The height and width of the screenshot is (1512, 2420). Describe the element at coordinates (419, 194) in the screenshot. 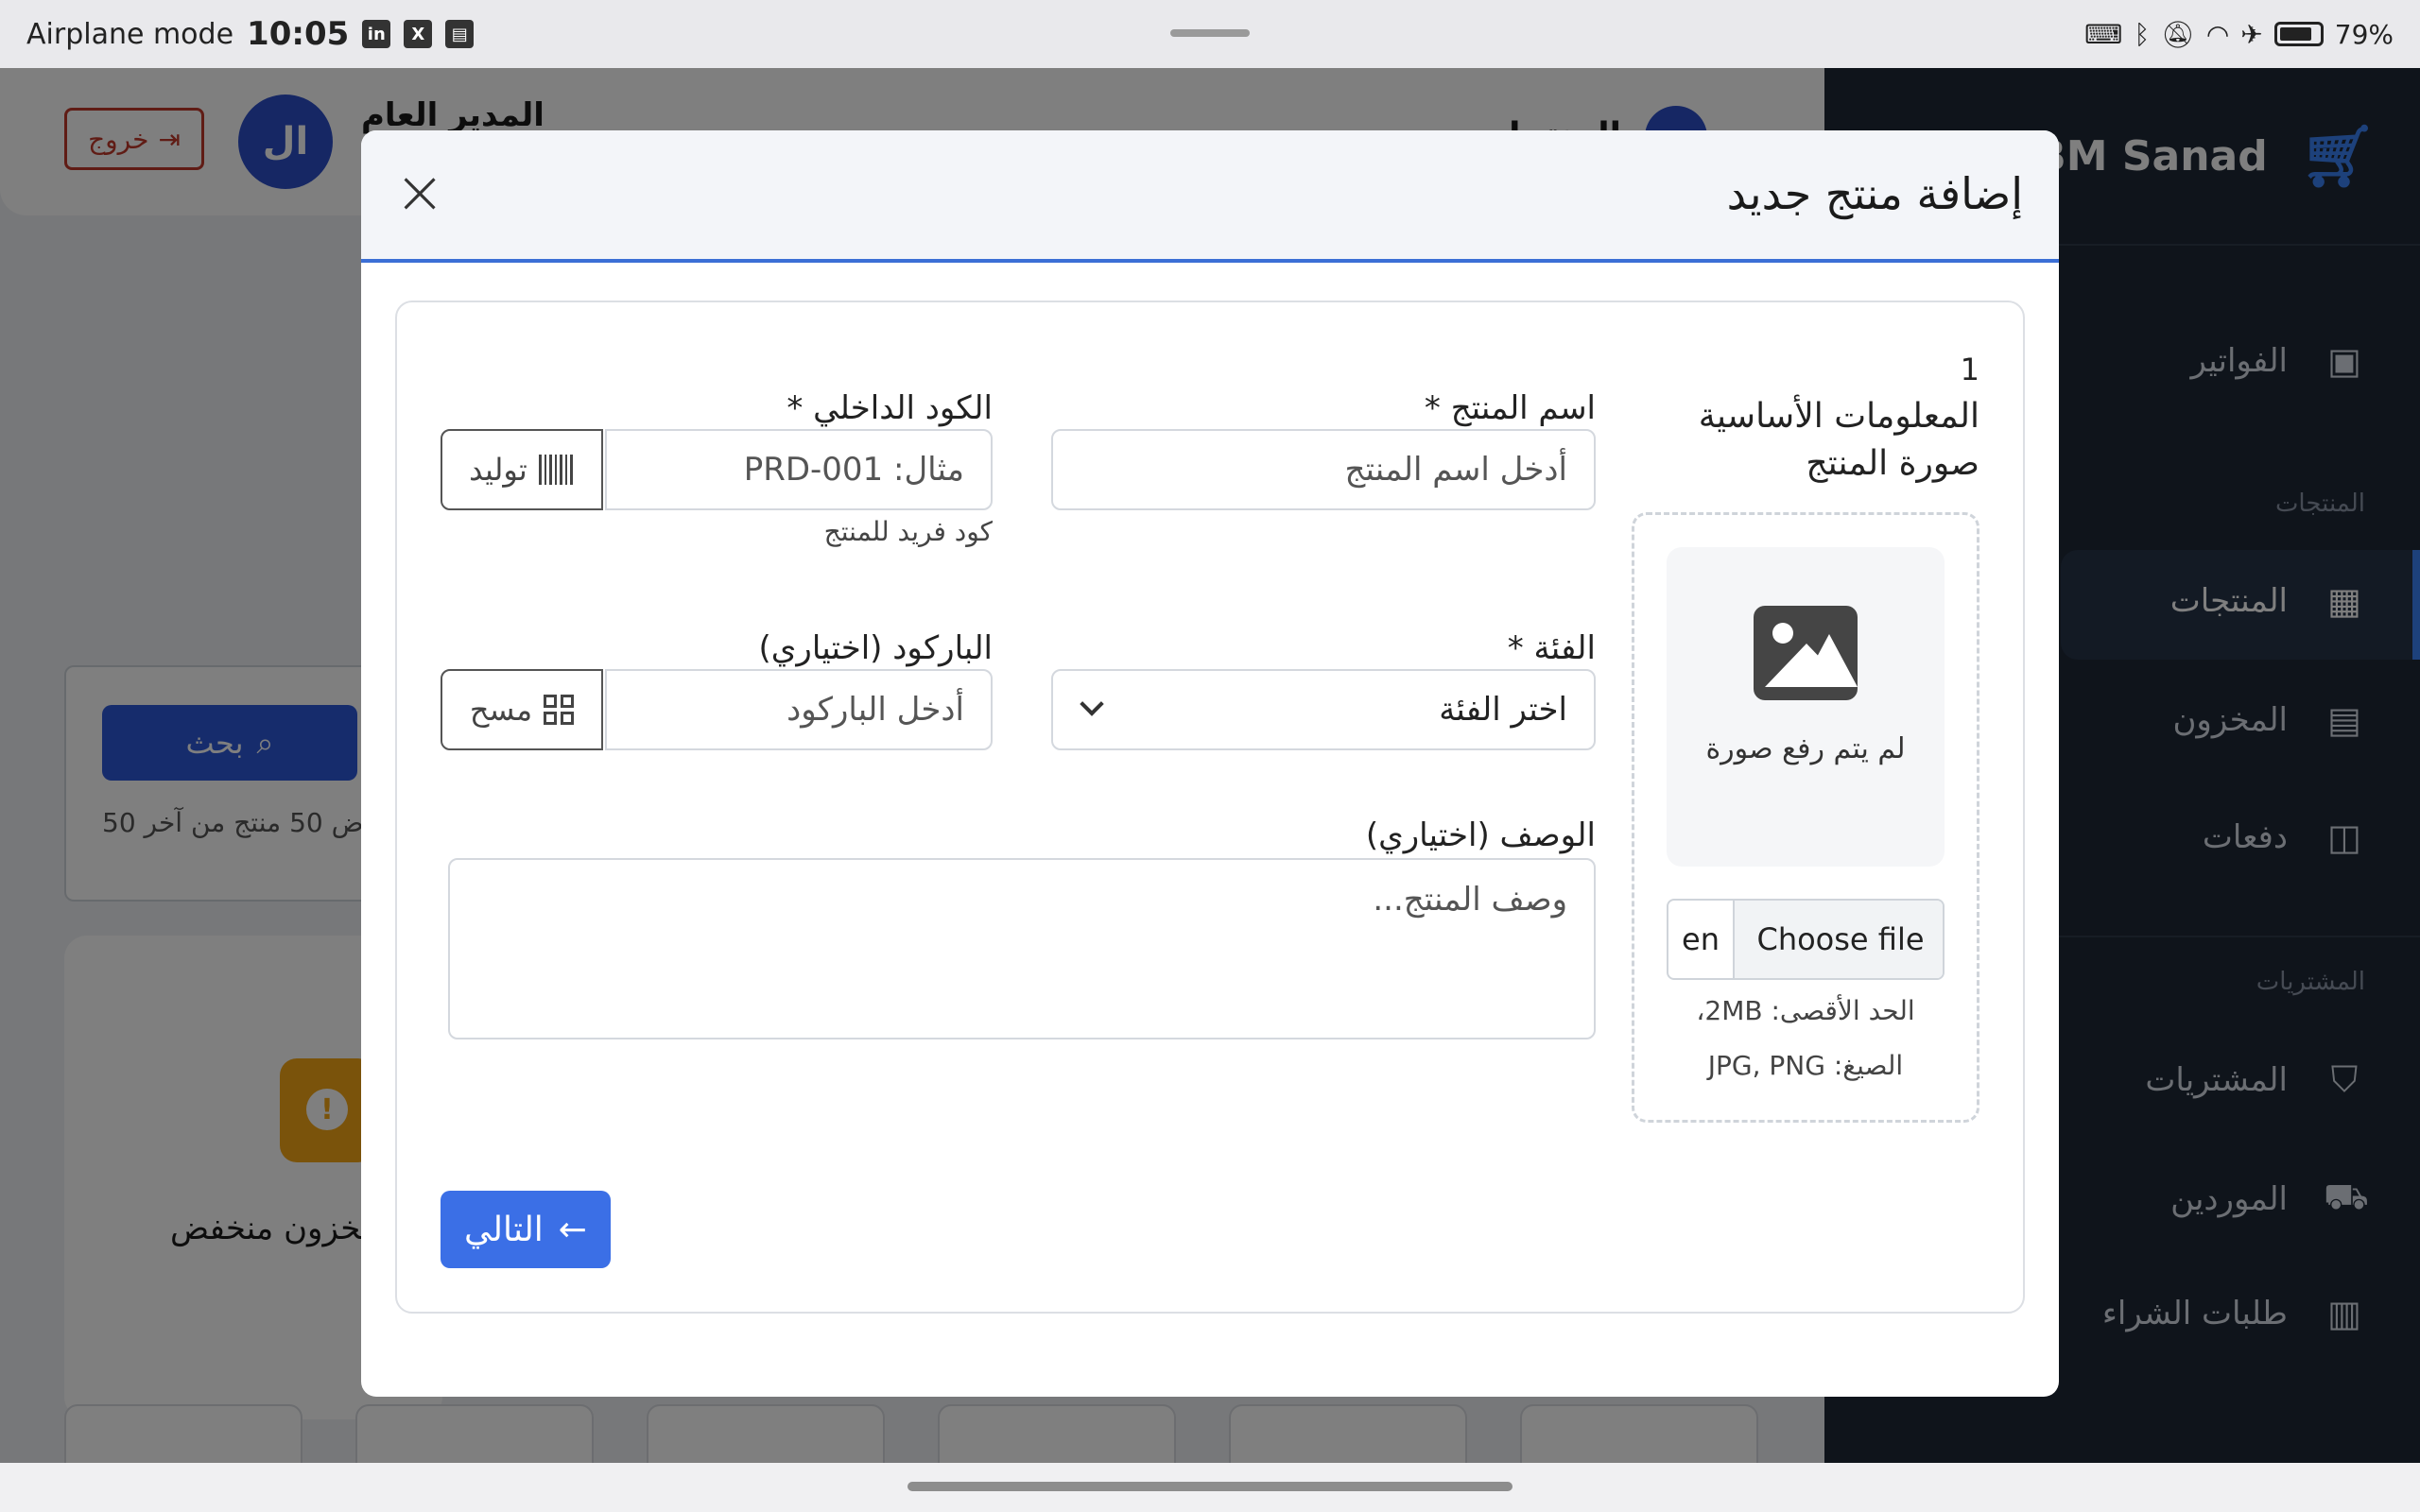

I see `close-icon: ×` at that location.